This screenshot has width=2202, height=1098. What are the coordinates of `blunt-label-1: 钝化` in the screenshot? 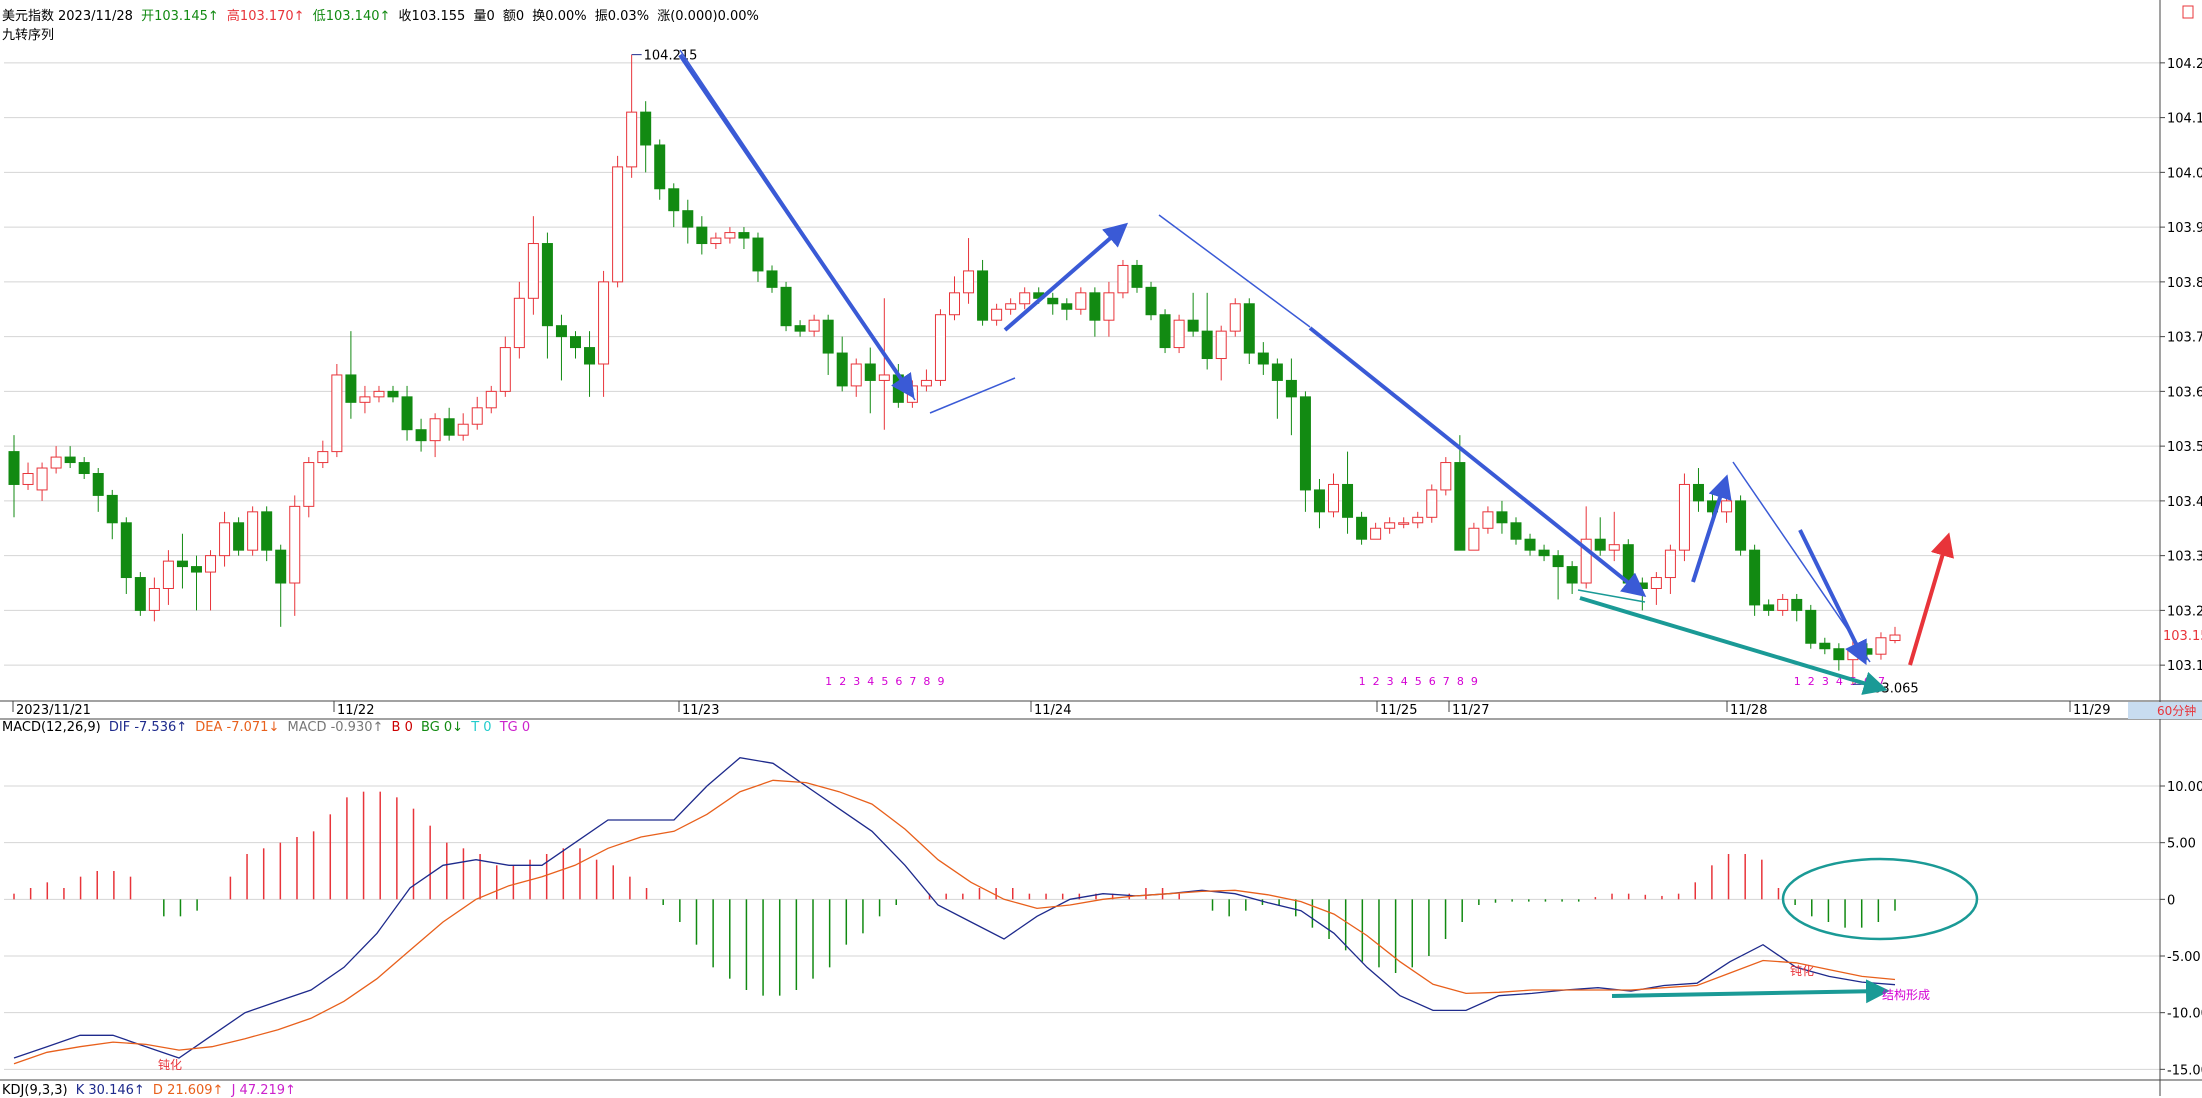 It's located at (170, 1065).